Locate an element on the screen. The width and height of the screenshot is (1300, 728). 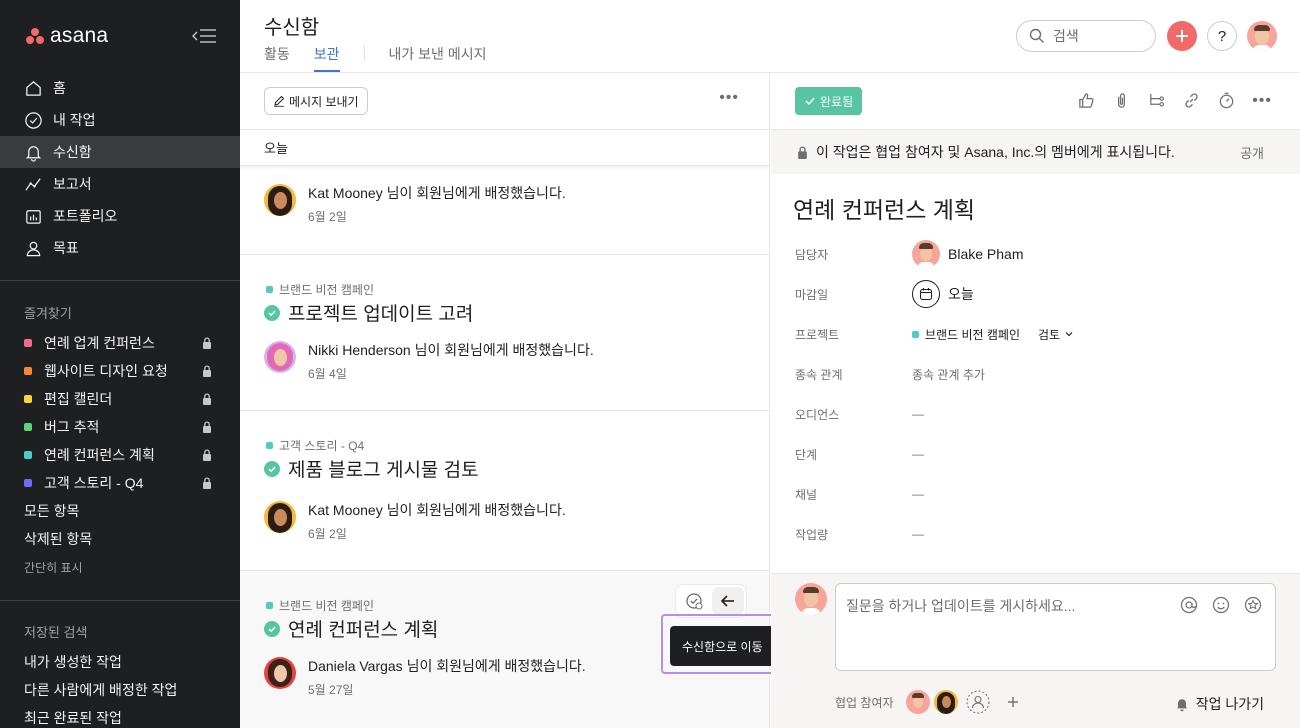
leave-task-button: 작업 나가기 is located at coordinates (1219, 704).